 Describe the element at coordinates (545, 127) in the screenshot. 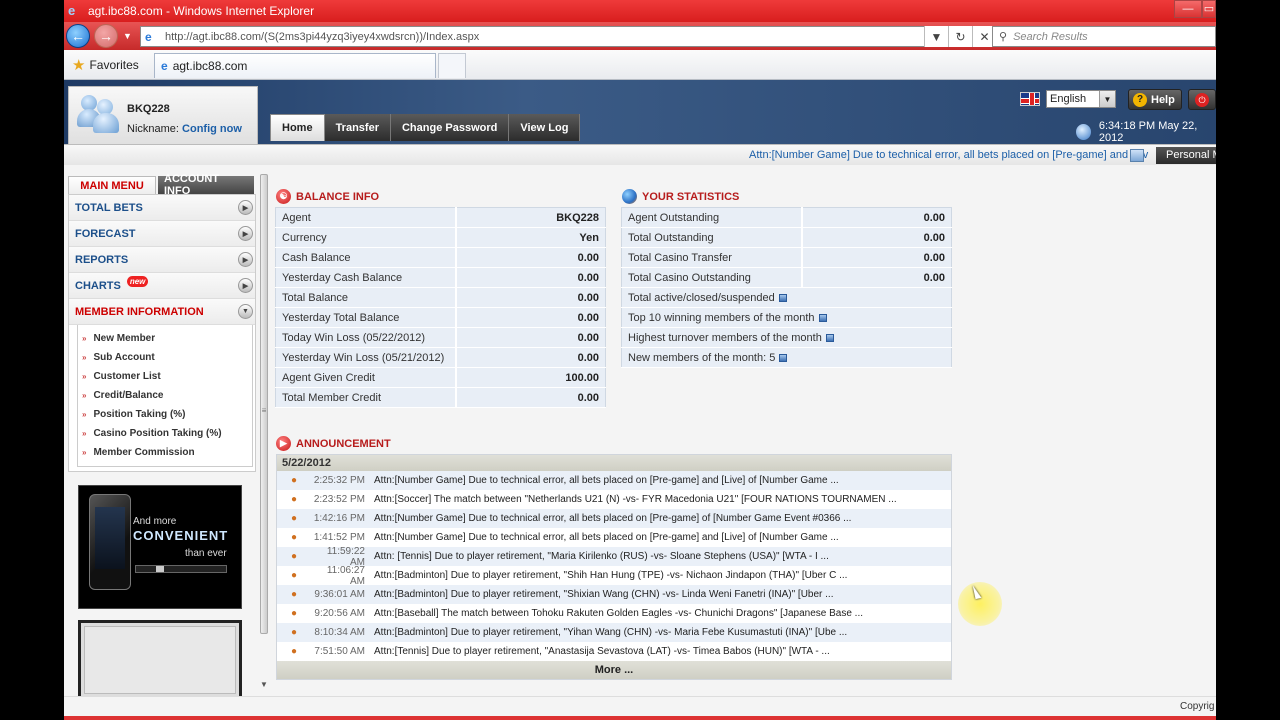

I see `tab-view-log: View Log` at that location.